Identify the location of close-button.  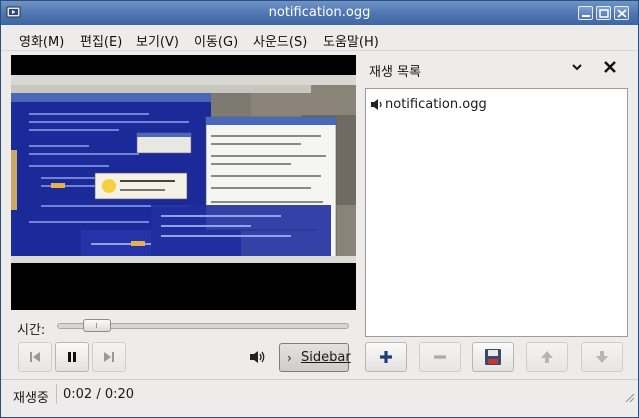
(621, 13).